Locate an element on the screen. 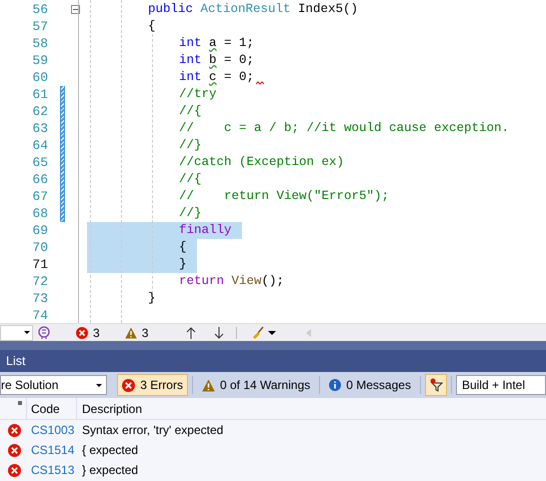 The height and width of the screenshot is (481, 546). error-code-link: CS1513 is located at coordinates (52, 470).